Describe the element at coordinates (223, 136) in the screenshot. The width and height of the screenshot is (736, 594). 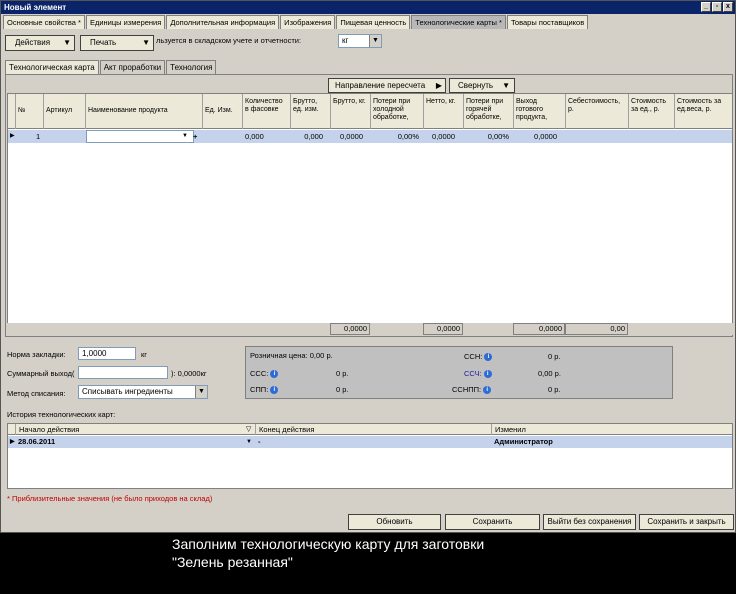
I see `cell-unit` at that location.